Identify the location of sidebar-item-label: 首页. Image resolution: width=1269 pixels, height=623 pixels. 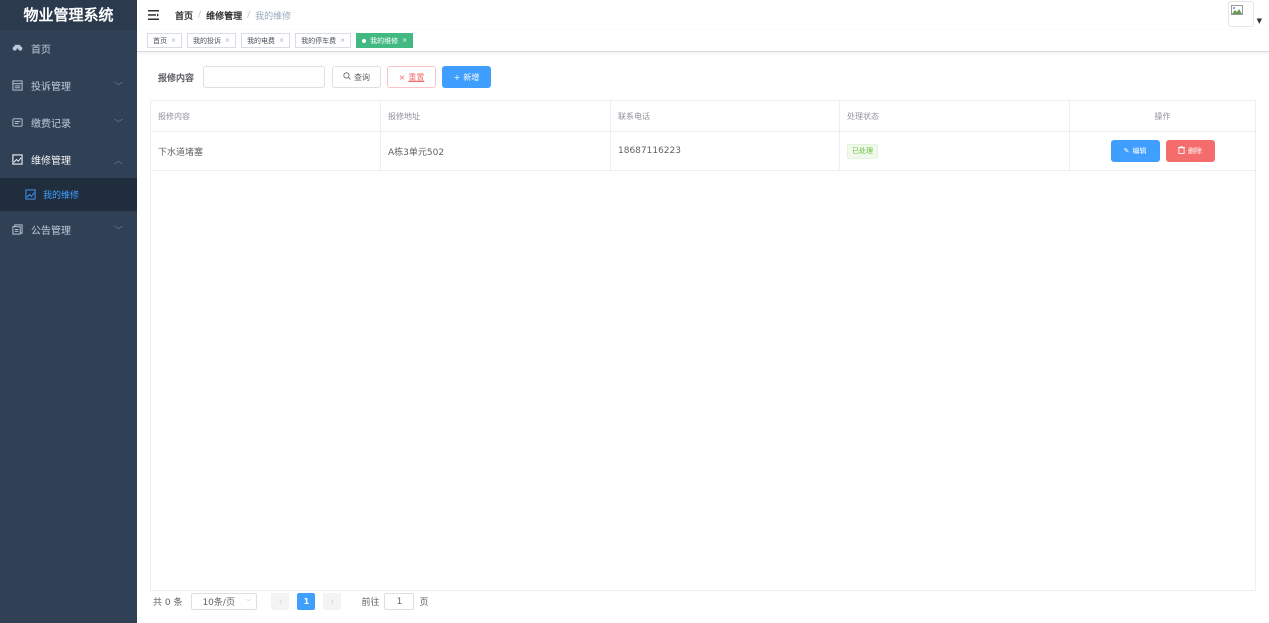
(41, 50).